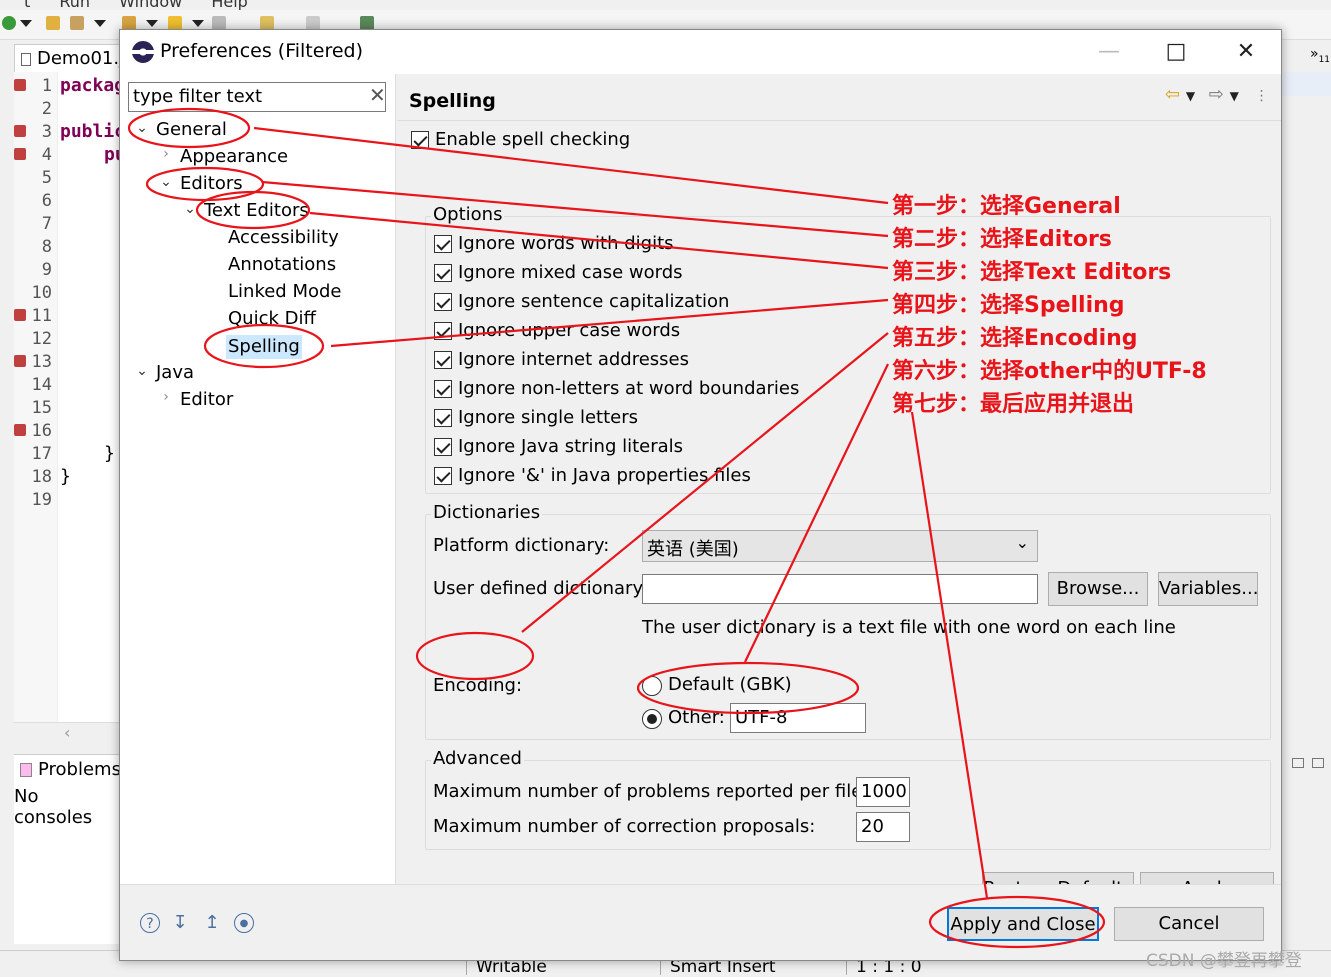 The width and height of the screenshot is (1331, 977). What do you see at coordinates (652, 686) in the screenshot?
I see `default-encoding-radio` at bounding box center [652, 686].